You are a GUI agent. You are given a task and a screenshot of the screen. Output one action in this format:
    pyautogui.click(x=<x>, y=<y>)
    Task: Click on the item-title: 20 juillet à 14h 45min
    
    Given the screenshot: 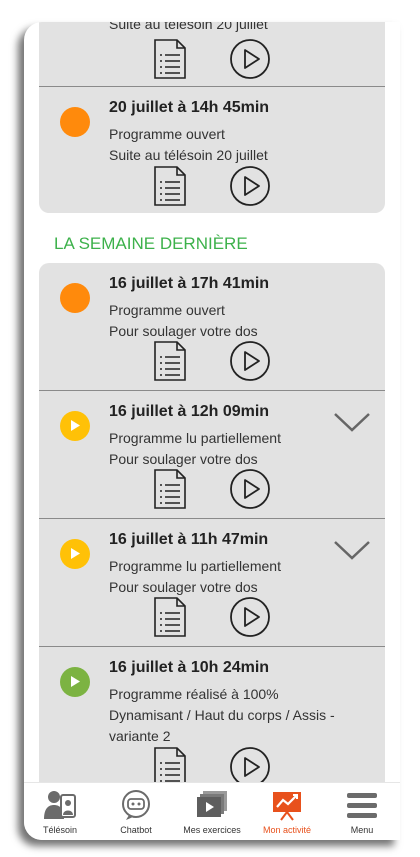 What is the action you would take?
    pyautogui.click(x=189, y=107)
    